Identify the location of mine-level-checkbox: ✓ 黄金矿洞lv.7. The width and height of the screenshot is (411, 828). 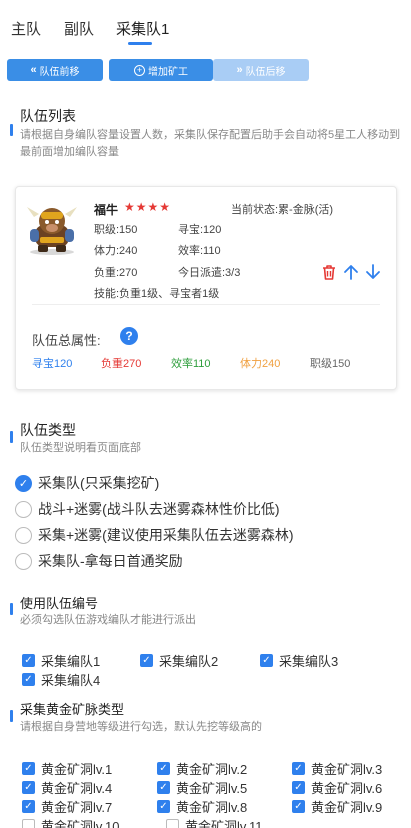
(67, 806).